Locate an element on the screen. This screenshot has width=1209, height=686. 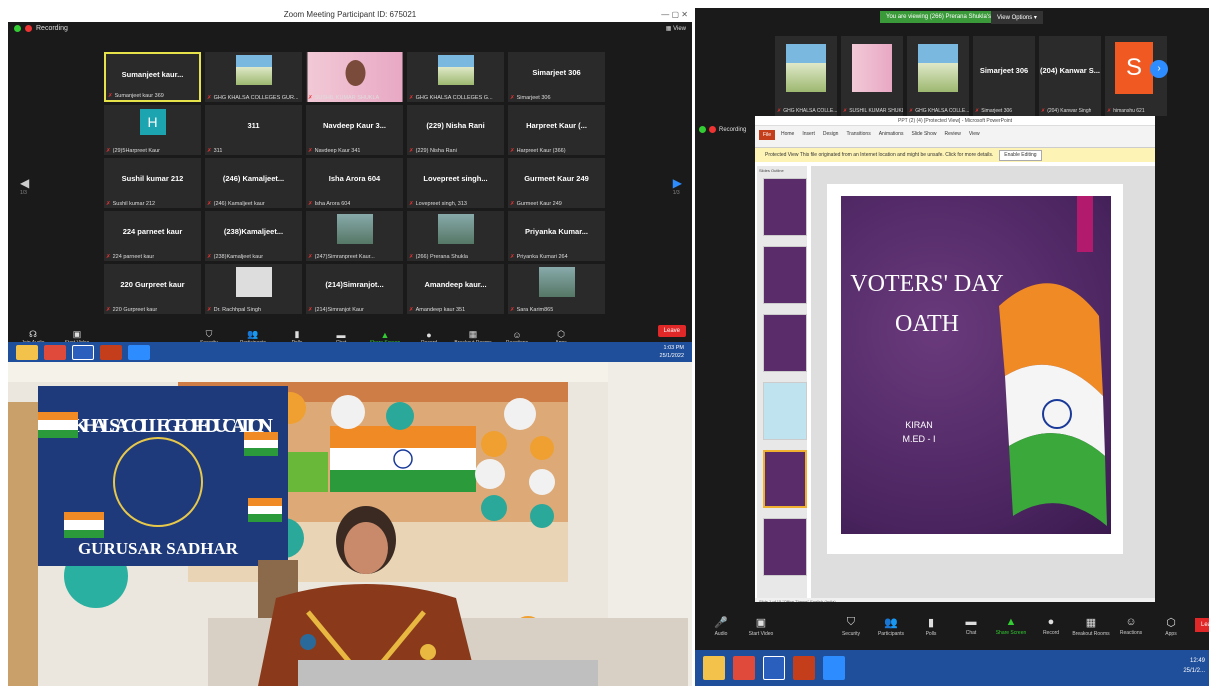
participant-tile: (204) Kanwar S... ✗ (204) Kanwar Singh is located at coordinates (1070, 76).